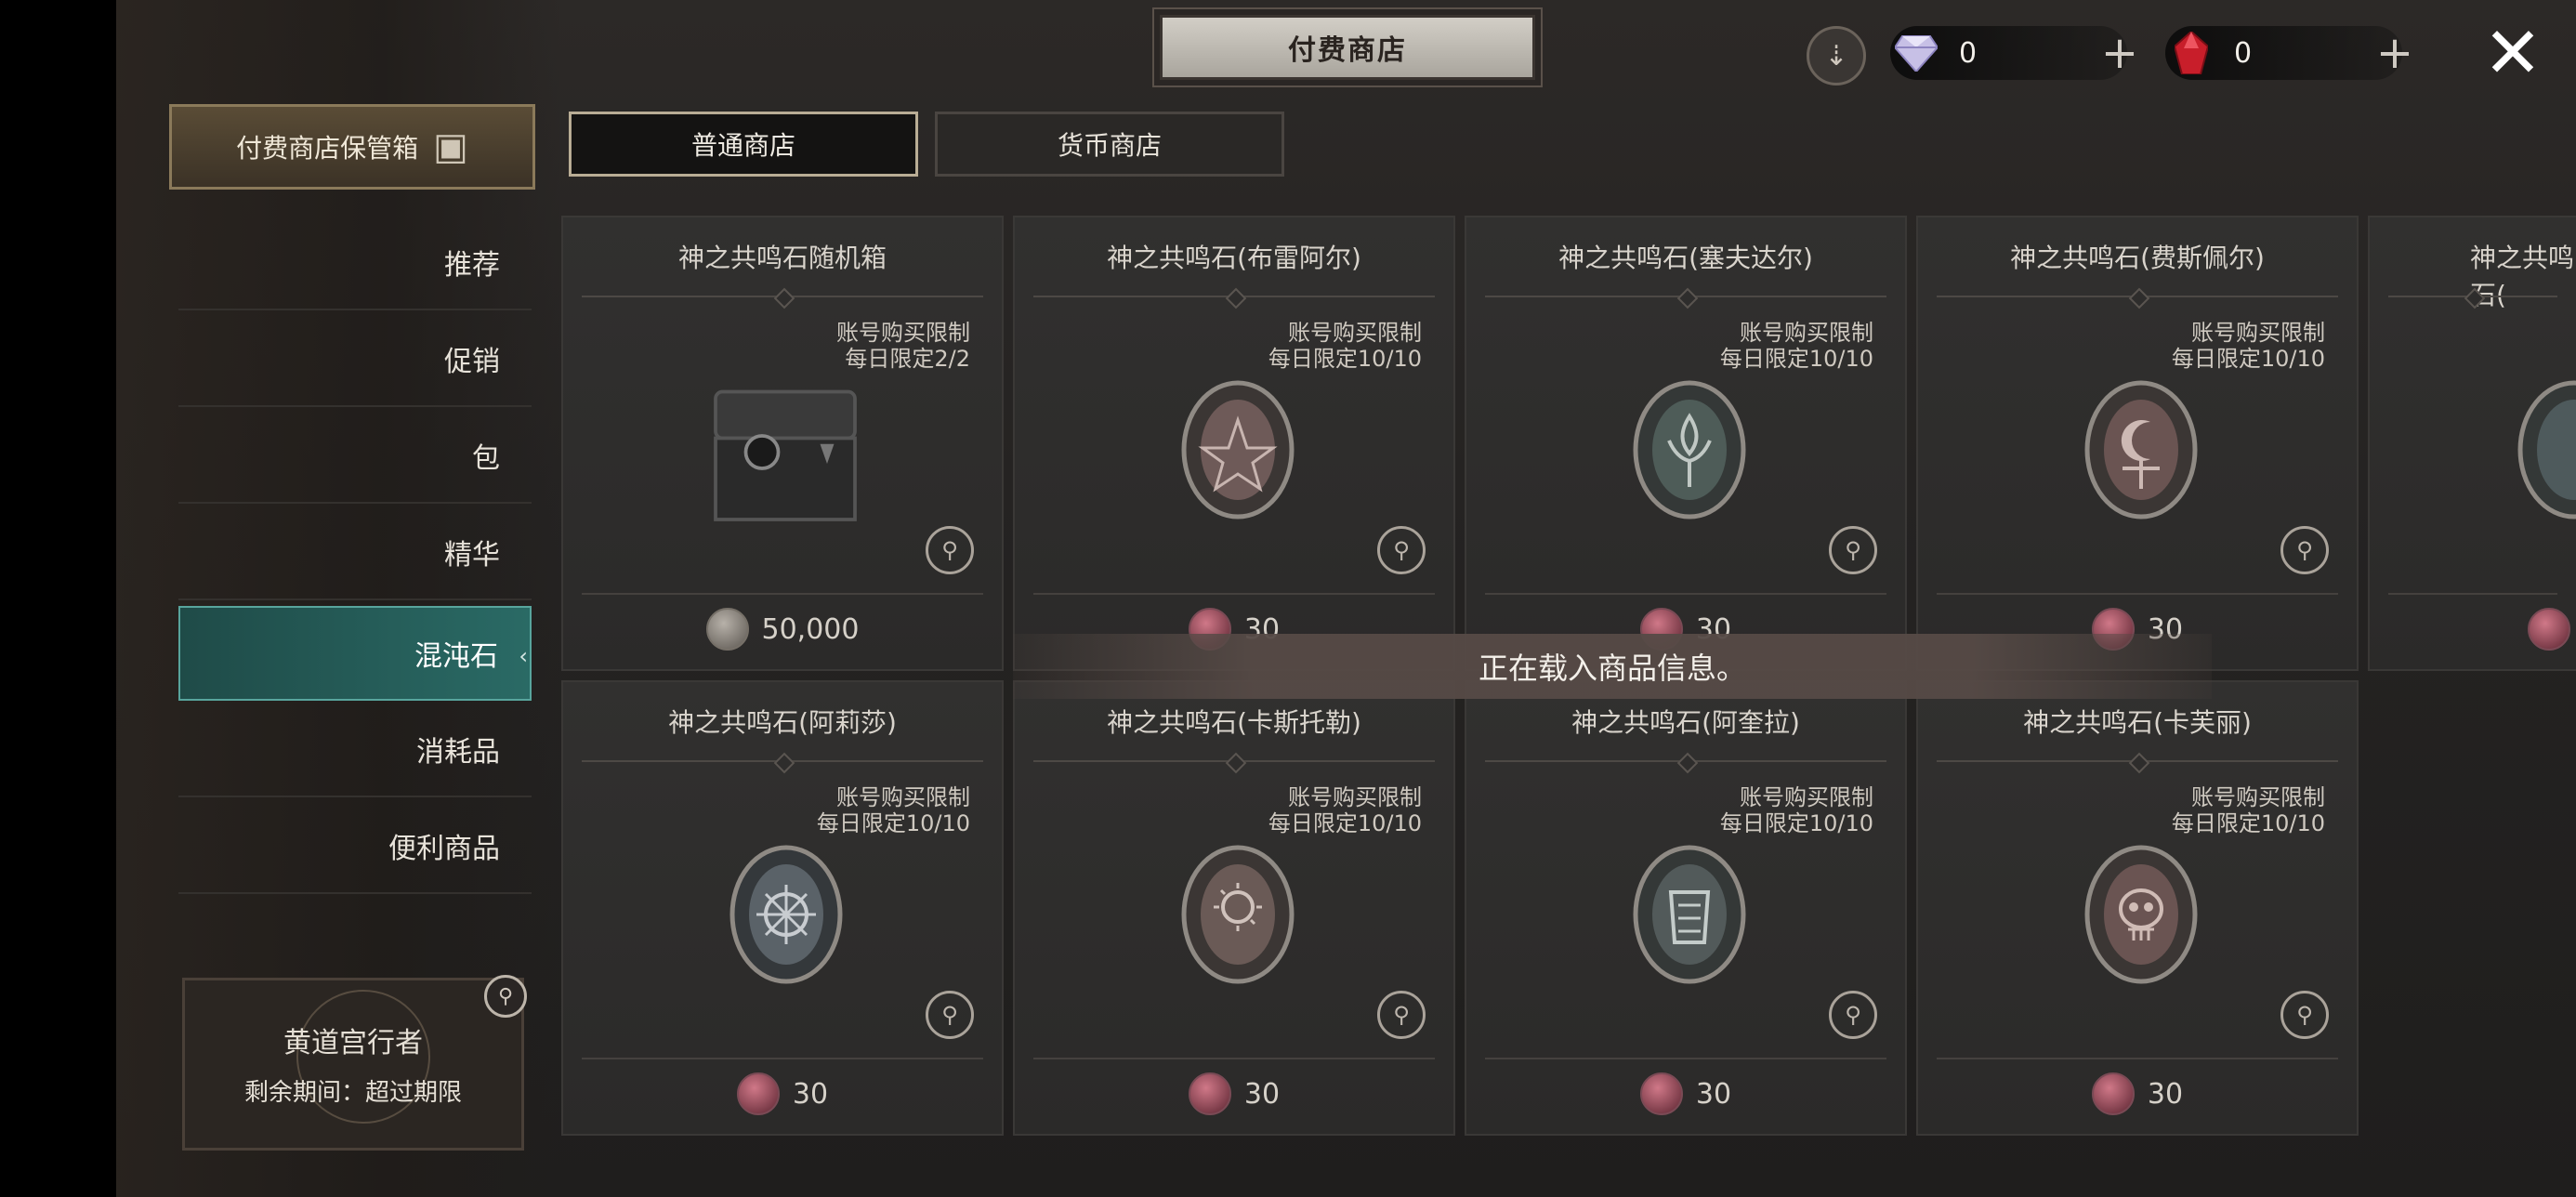 The width and height of the screenshot is (2576, 1197). Describe the element at coordinates (472, 362) in the screenshot. I see `sidebar-item-label: 促销` at that location.